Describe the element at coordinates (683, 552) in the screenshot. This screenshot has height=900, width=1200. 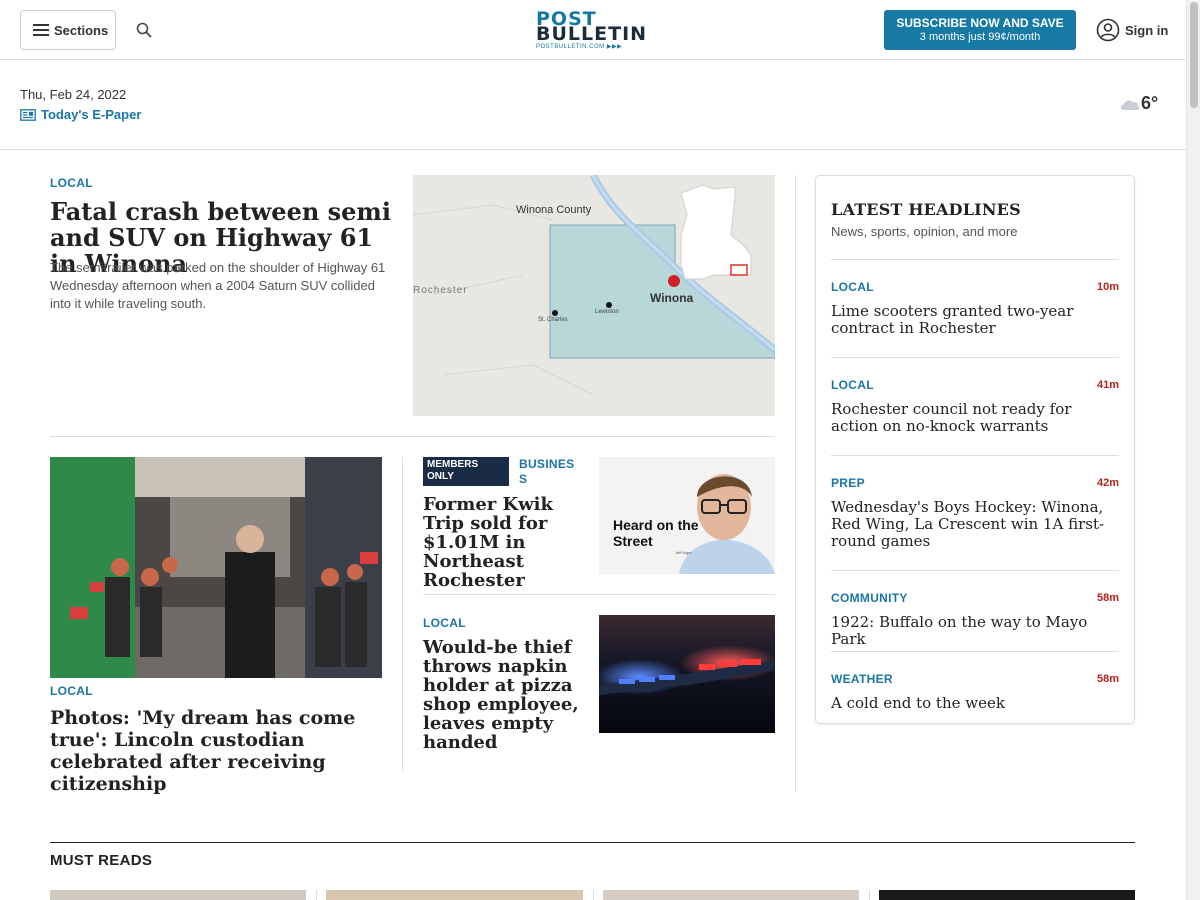
I see `columnist-caption: Jeff Kiger` at that location.